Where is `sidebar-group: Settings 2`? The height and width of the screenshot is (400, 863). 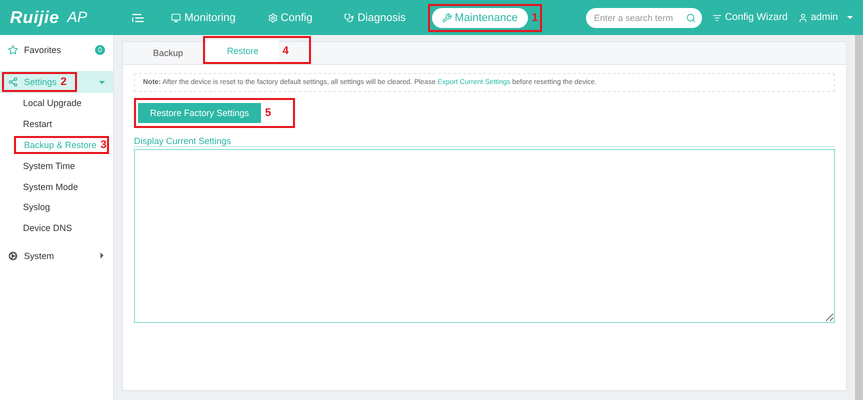 sidebar-group: Settings 2 is located at coordinates (56, 82).